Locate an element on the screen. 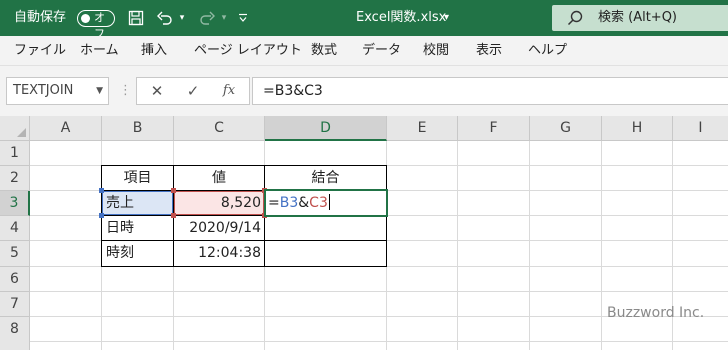 The height and width of the screenshot is (350, 728). autosave-toggle: オフ is located at coordinates (96, 25).